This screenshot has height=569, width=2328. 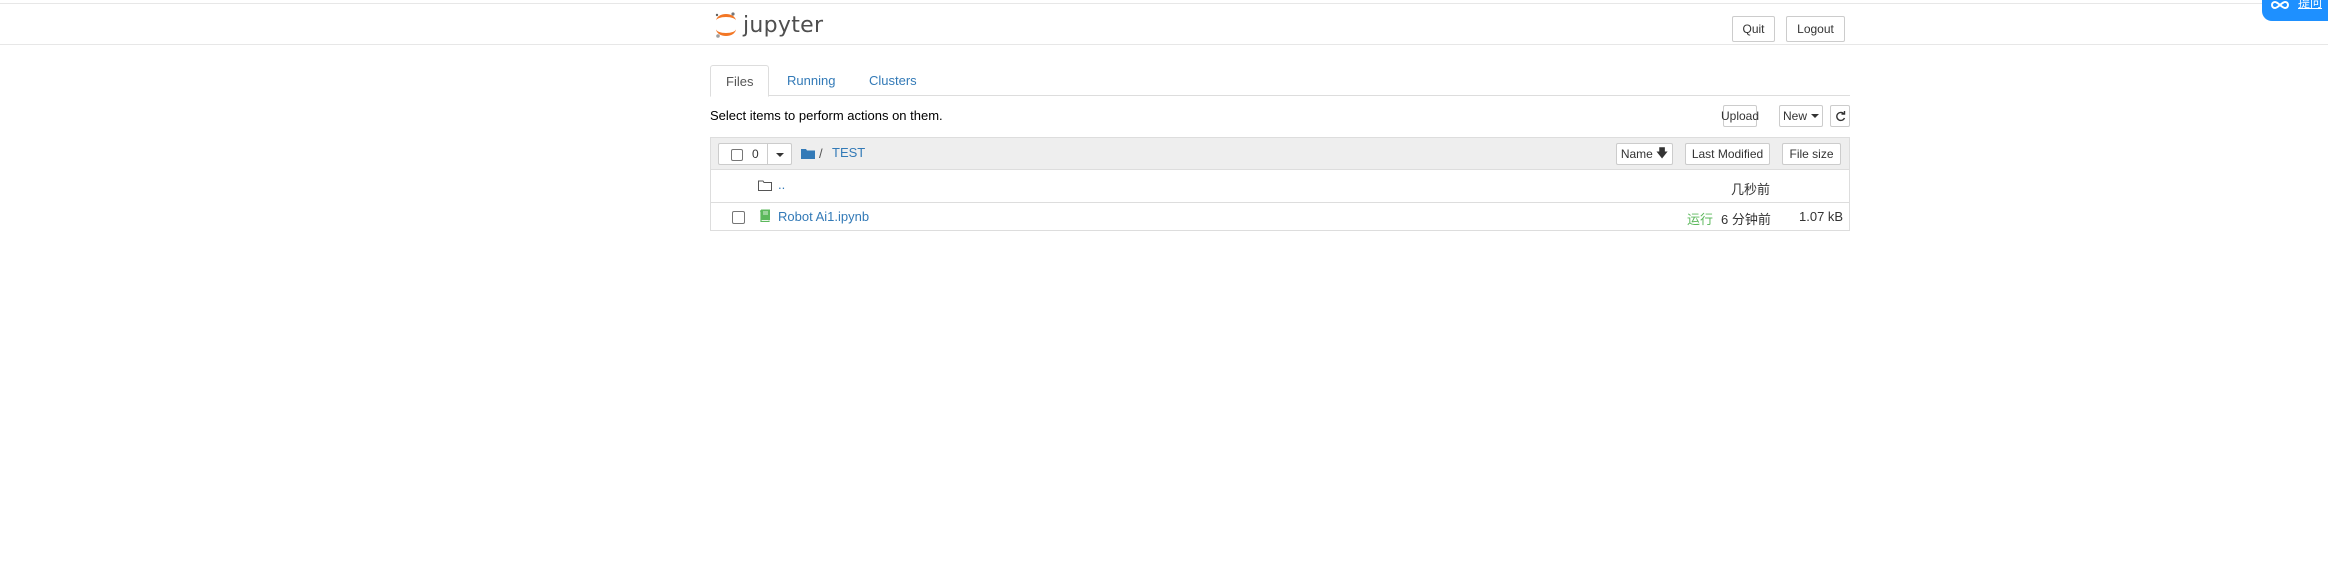 I want to click on list-item-parent: .. 几秒前, so click(x=1280, y=187).